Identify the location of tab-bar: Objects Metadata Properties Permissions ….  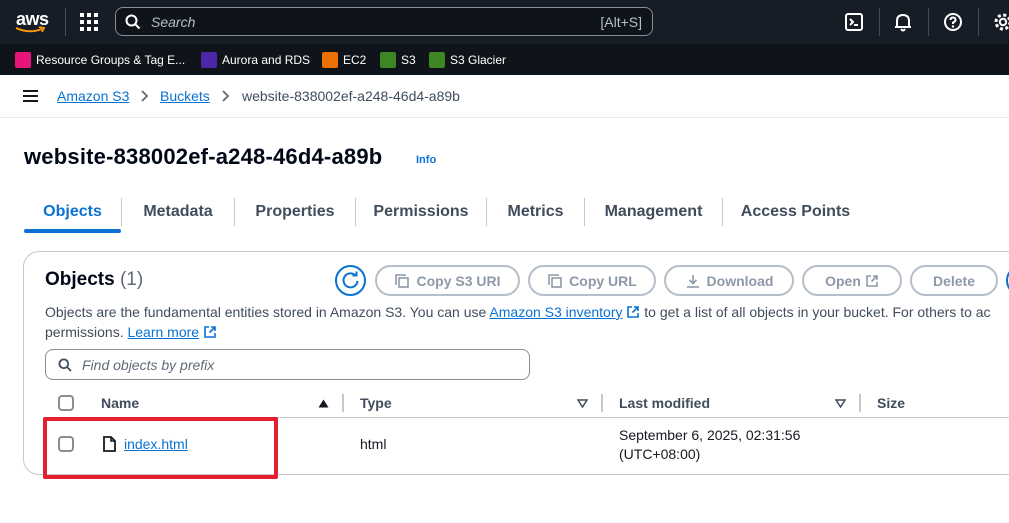
(516, 213).